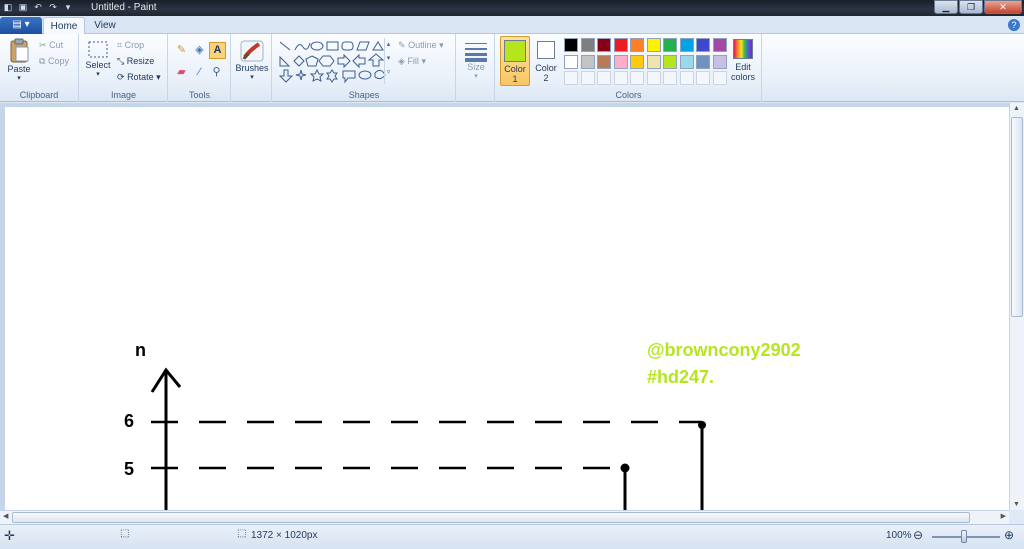 This screenshot has height=549, width=1024. What do you see at coordinates (21, 25) in the screenshot?
I see `file-menu-button: ▤ ▾` at bounding box center [21, 25].